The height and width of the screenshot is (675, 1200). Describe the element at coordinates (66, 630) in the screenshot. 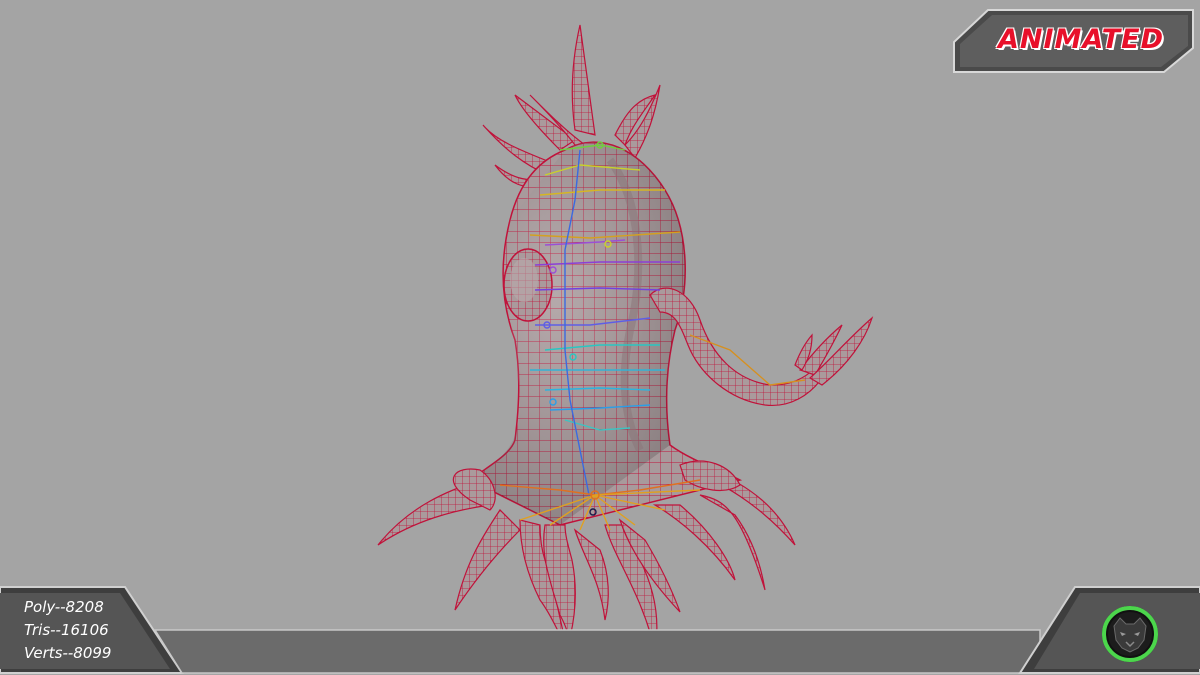

I see `tris-count: Tris--16106` at that location.